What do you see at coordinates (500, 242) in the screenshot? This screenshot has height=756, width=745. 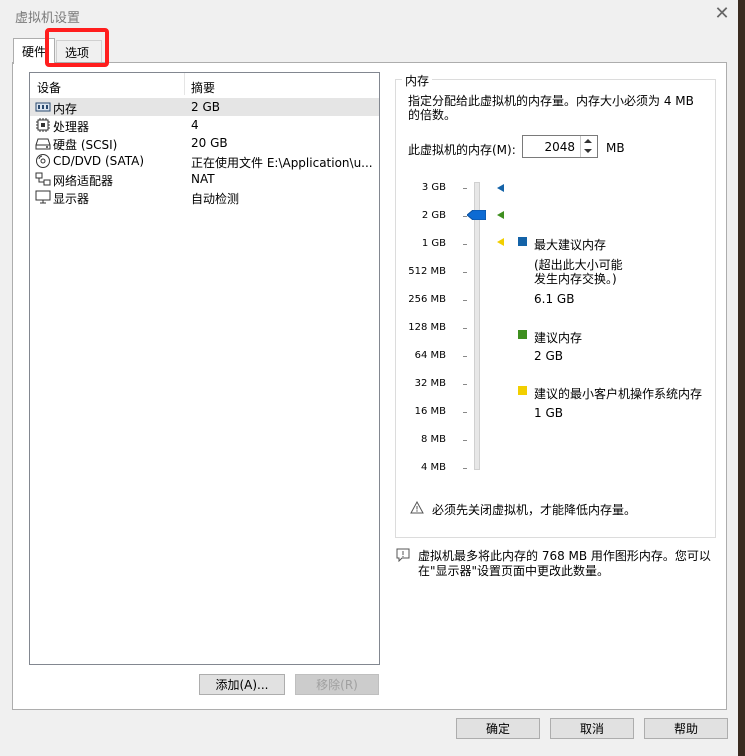 I see `min-recommended-marker` at bounding box center [500, 242].